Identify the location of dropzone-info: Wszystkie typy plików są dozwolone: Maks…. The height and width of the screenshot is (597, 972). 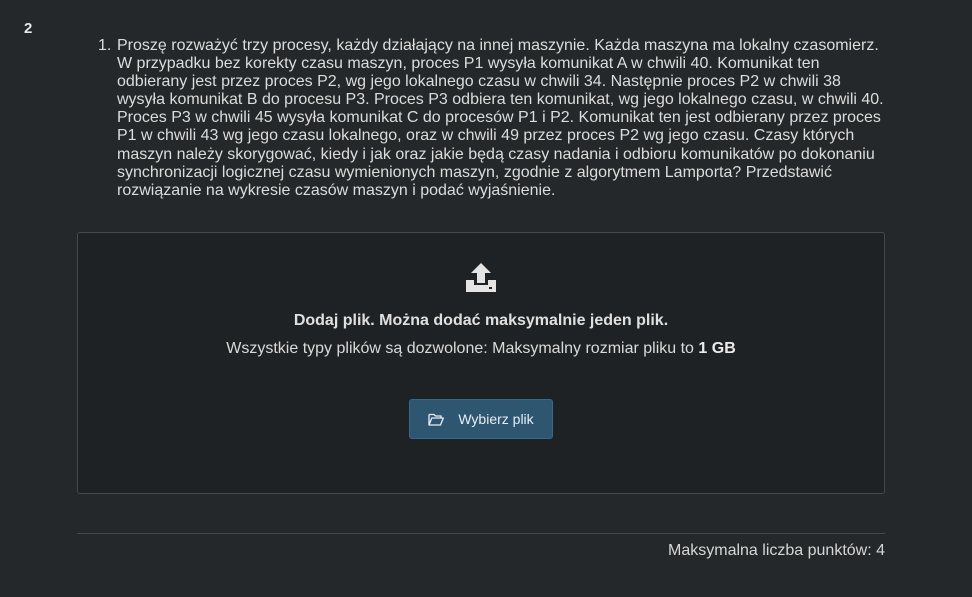
(481, 349).